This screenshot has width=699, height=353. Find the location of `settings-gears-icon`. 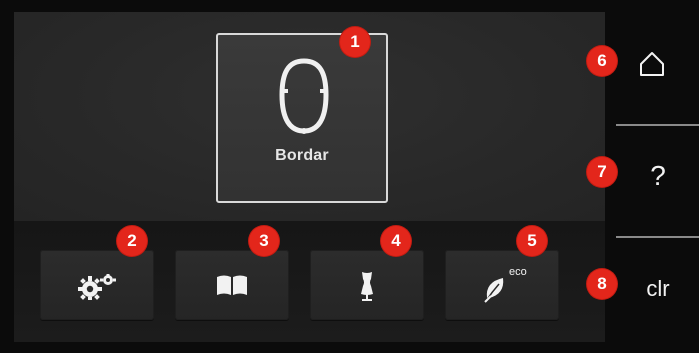

settings-gears-icon is located at coordinates (97, 287).